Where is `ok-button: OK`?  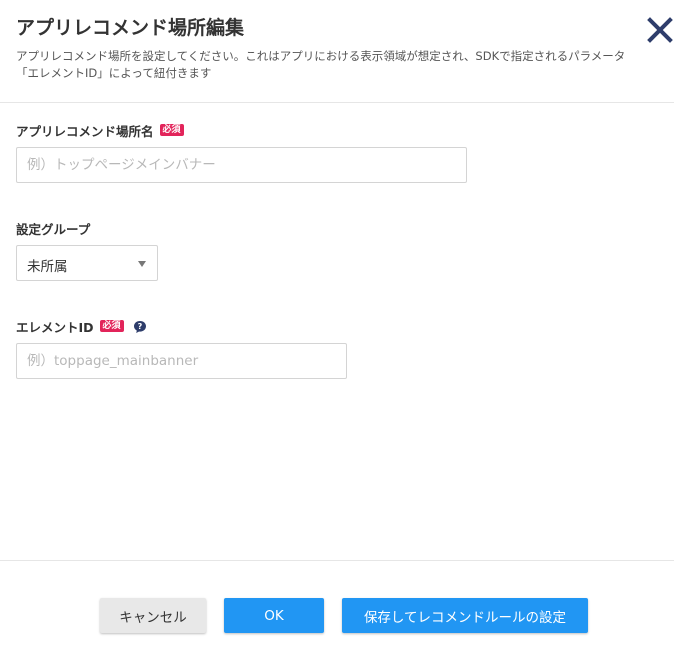
ok-button: OK is located at coordinates (274, 615).